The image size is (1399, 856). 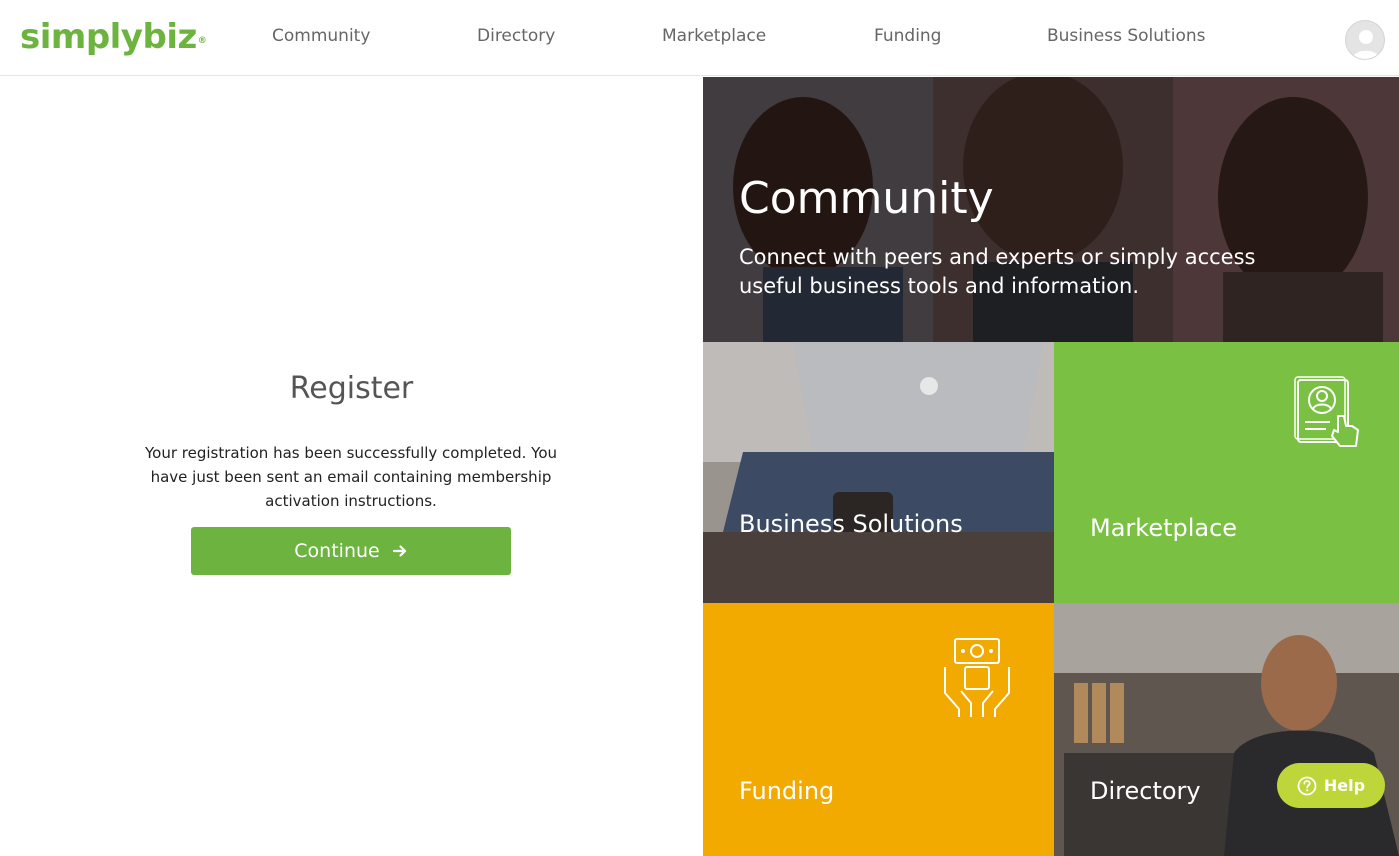 I want to click on logo-biz-text: biz, so click(x=169, y=37).